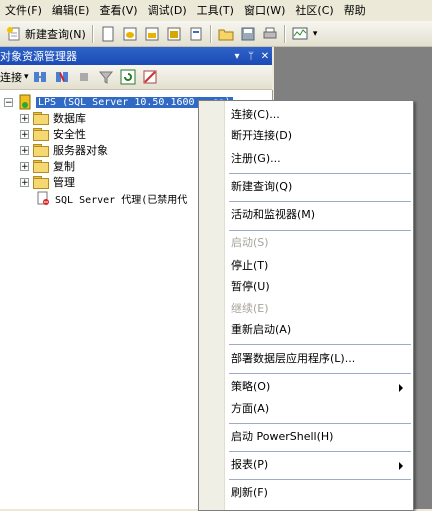 The width and height of the screenshot is (432, 511). I want to click on tree-item-management: + 管理, so click(47, 182).